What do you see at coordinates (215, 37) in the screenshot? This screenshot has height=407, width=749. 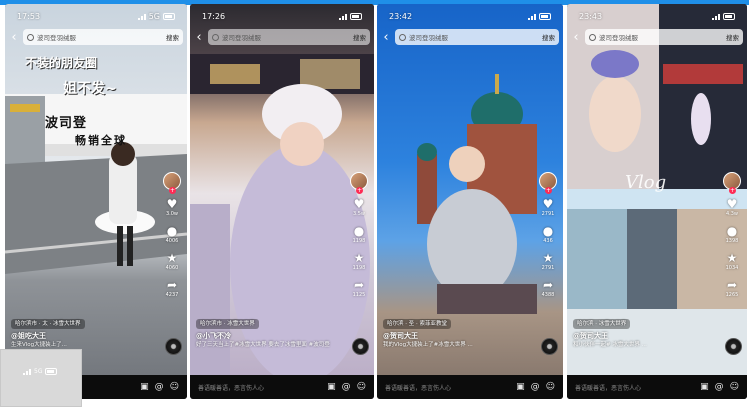 I see `search-icon` at bounding box center [215, 37].